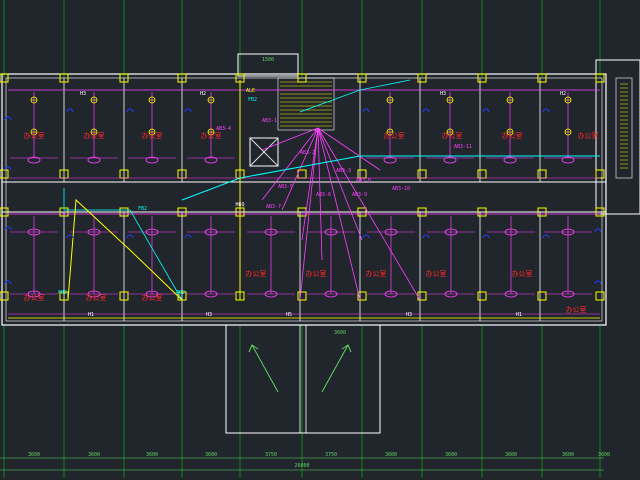  I want to click on circuit-label: H5, so click(289, 315).